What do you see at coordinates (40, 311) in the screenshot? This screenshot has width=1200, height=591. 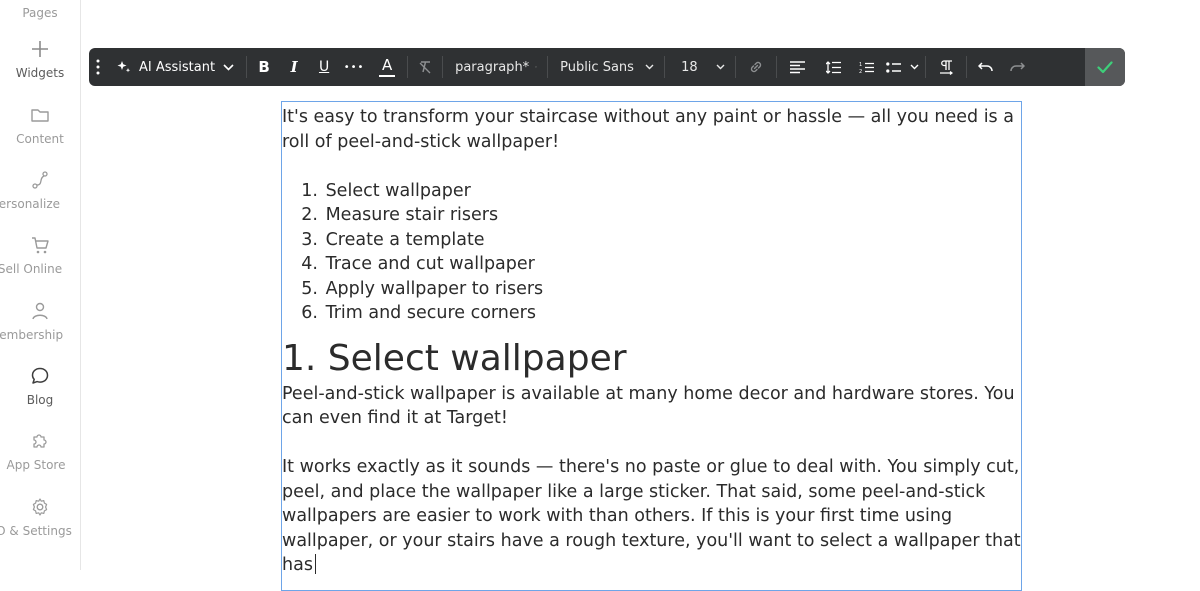 I see `person-icon` at bounding box center [40, 311].